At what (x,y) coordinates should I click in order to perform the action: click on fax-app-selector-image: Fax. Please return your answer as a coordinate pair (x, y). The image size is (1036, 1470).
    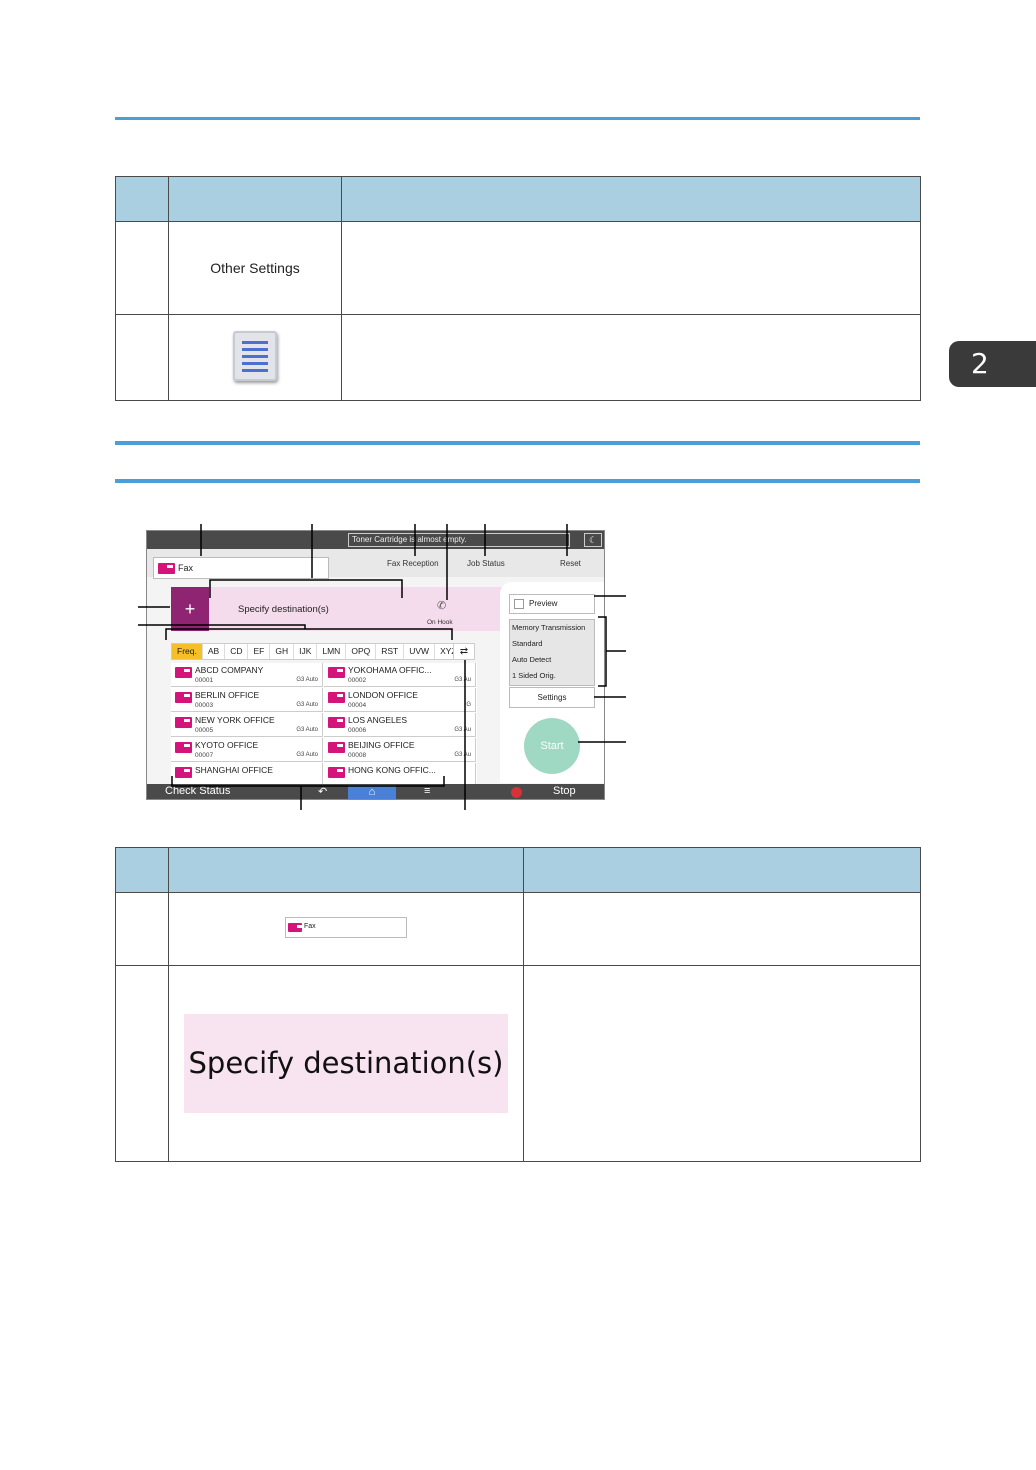
    Looking at the image, I should click on (346, 927).